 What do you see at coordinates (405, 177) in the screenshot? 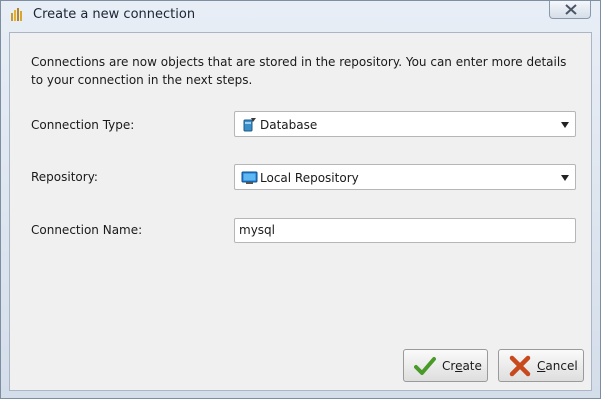
I see `repository-select: Local Repository` at bounding box center [405, 177].